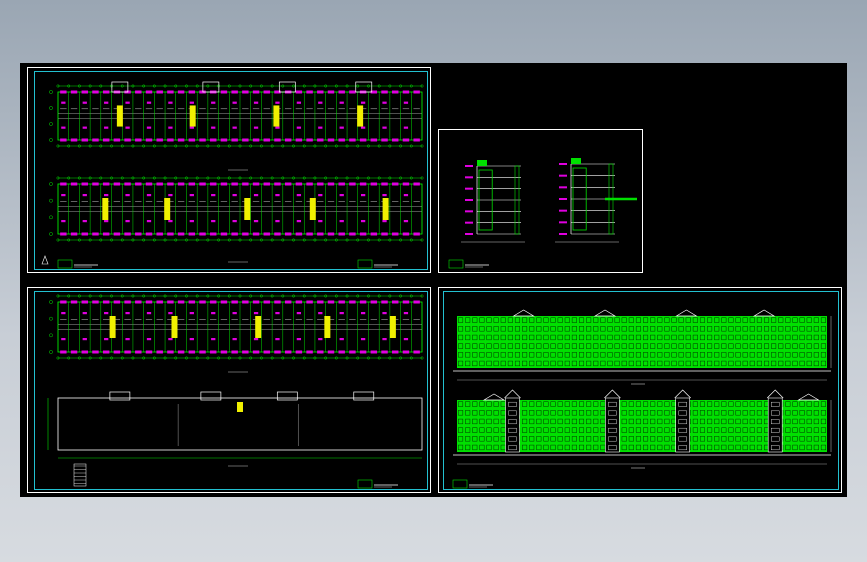  I want to click on roof-mark, so click(576, 161).